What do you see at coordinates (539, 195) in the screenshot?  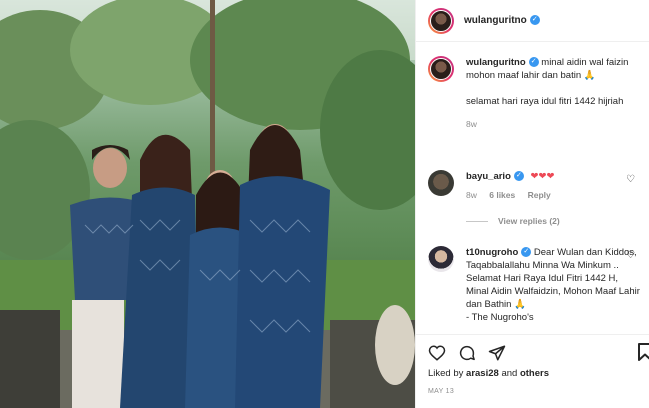 I see `reply-button: Reply` at bounding box center [539, 195].